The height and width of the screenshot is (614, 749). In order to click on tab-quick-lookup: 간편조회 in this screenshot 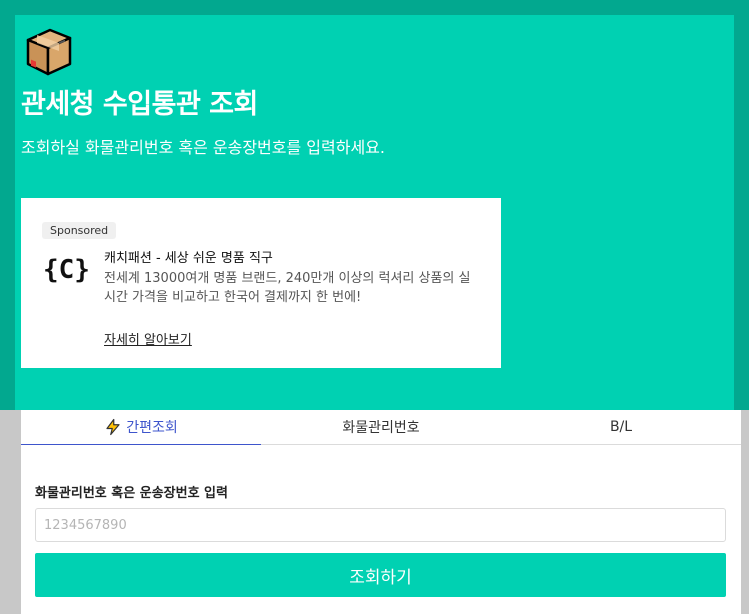, I will do `click(141, 427)`.